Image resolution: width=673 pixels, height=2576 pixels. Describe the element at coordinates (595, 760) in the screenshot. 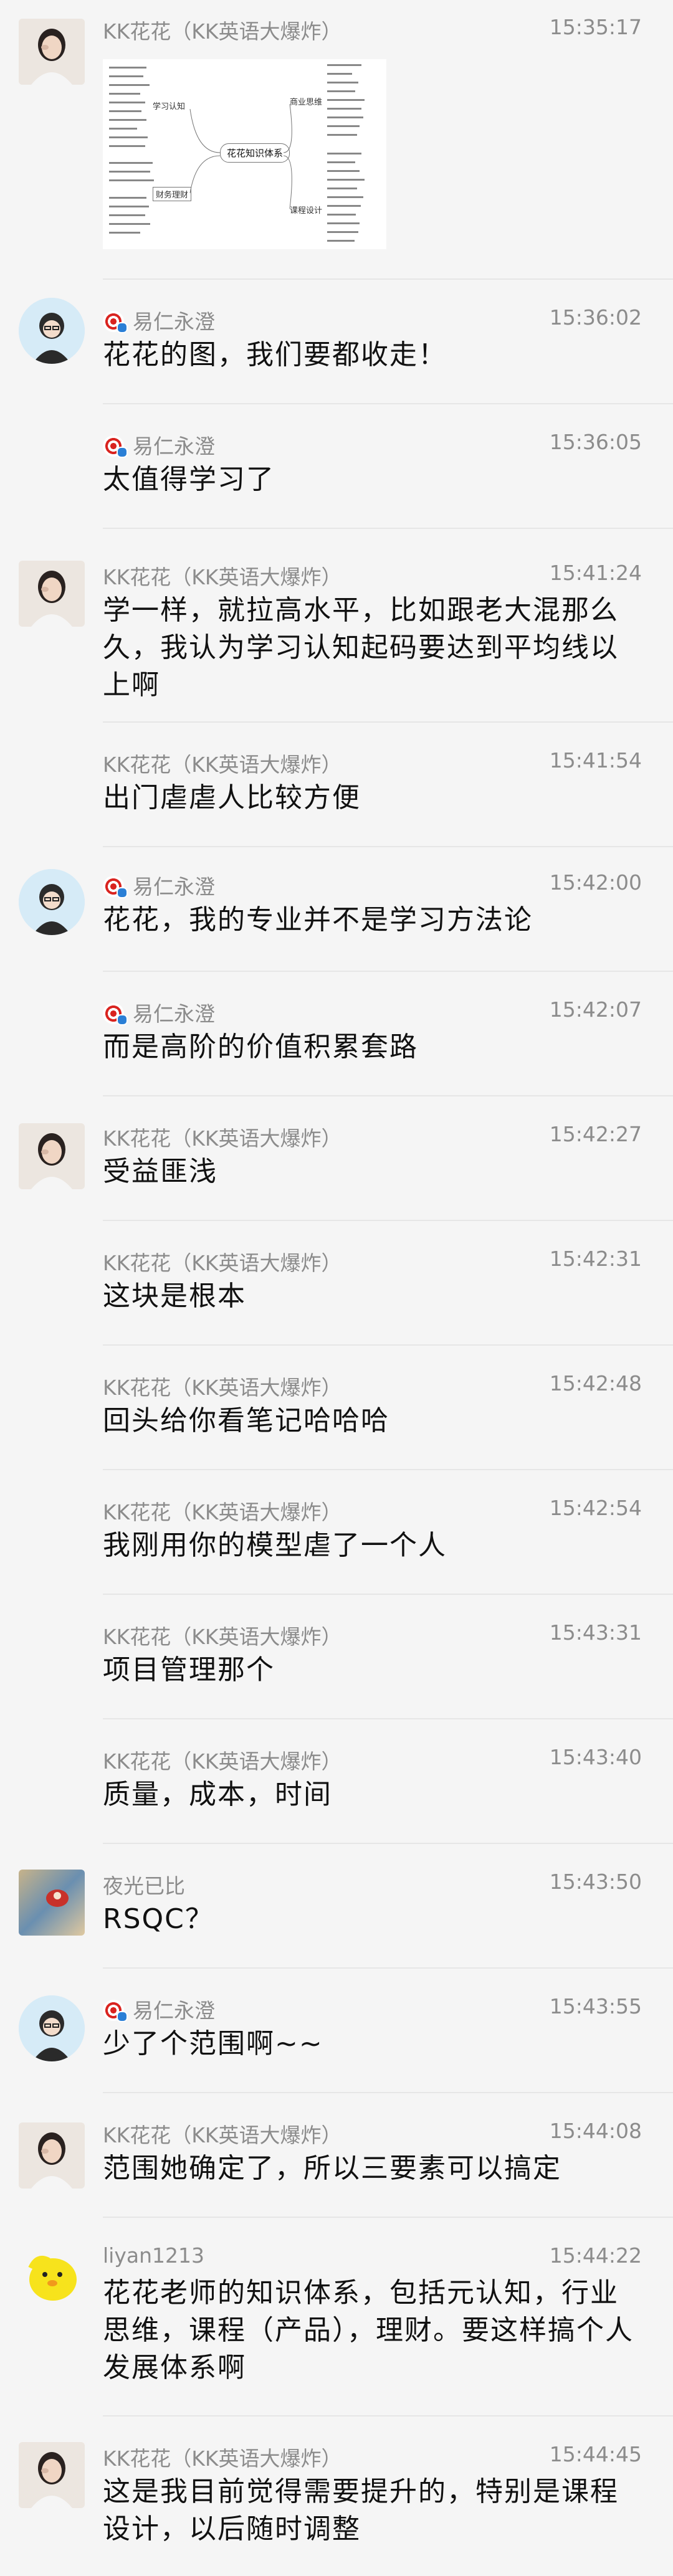

I see `timestamp: 15:41:54` at that location.